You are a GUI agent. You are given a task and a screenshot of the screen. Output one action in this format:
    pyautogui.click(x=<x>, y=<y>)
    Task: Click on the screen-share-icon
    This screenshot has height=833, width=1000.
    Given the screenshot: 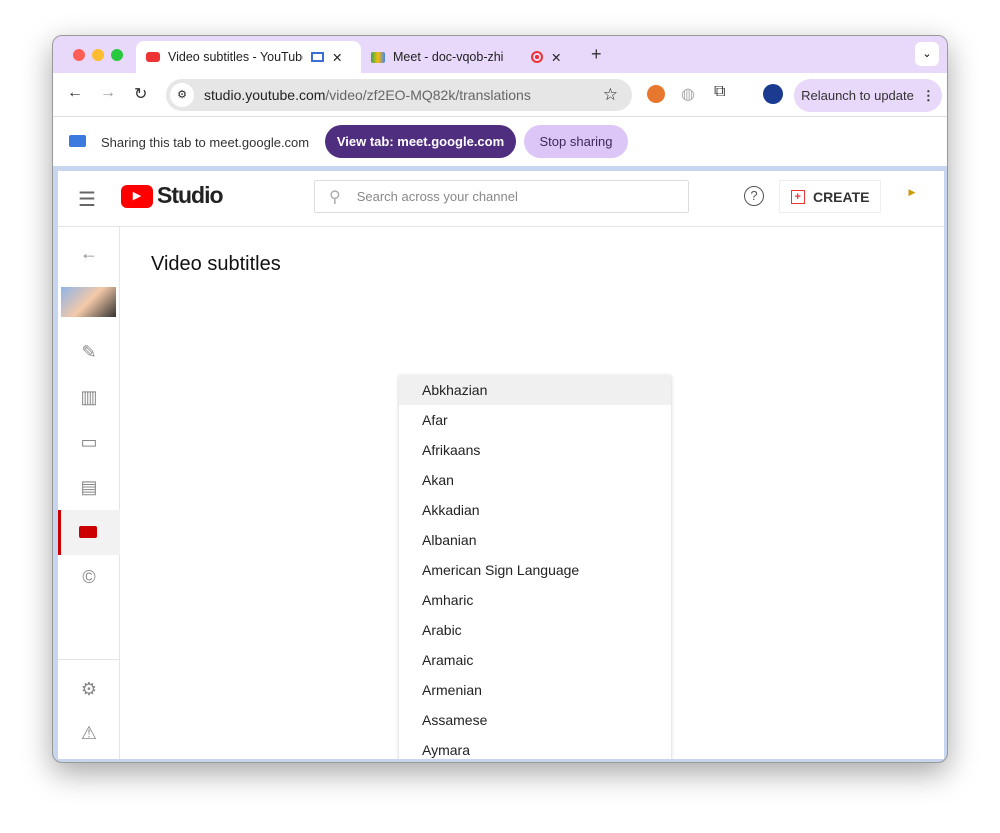 What is the action you would take?
    pyautogui.click(x=317, y=57)
    